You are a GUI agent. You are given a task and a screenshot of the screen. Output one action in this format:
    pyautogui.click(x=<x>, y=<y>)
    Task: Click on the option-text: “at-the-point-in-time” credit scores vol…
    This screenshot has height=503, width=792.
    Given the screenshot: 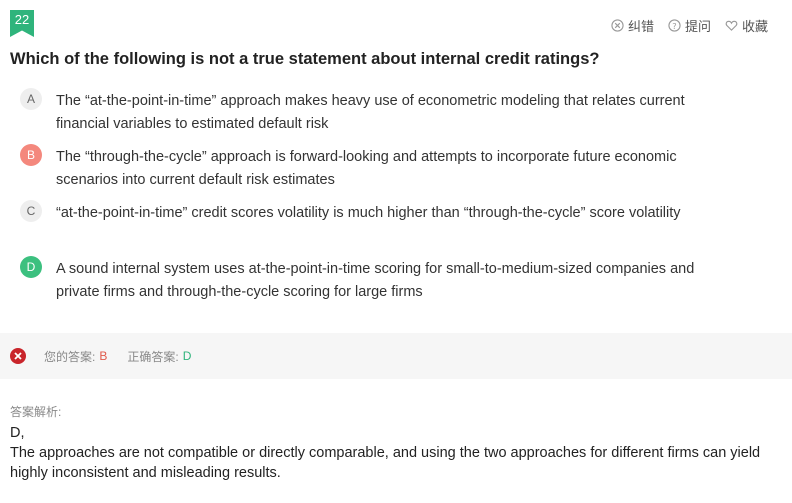 What is the action you would take?
    pyautogui.click(x=368, y=213)
    